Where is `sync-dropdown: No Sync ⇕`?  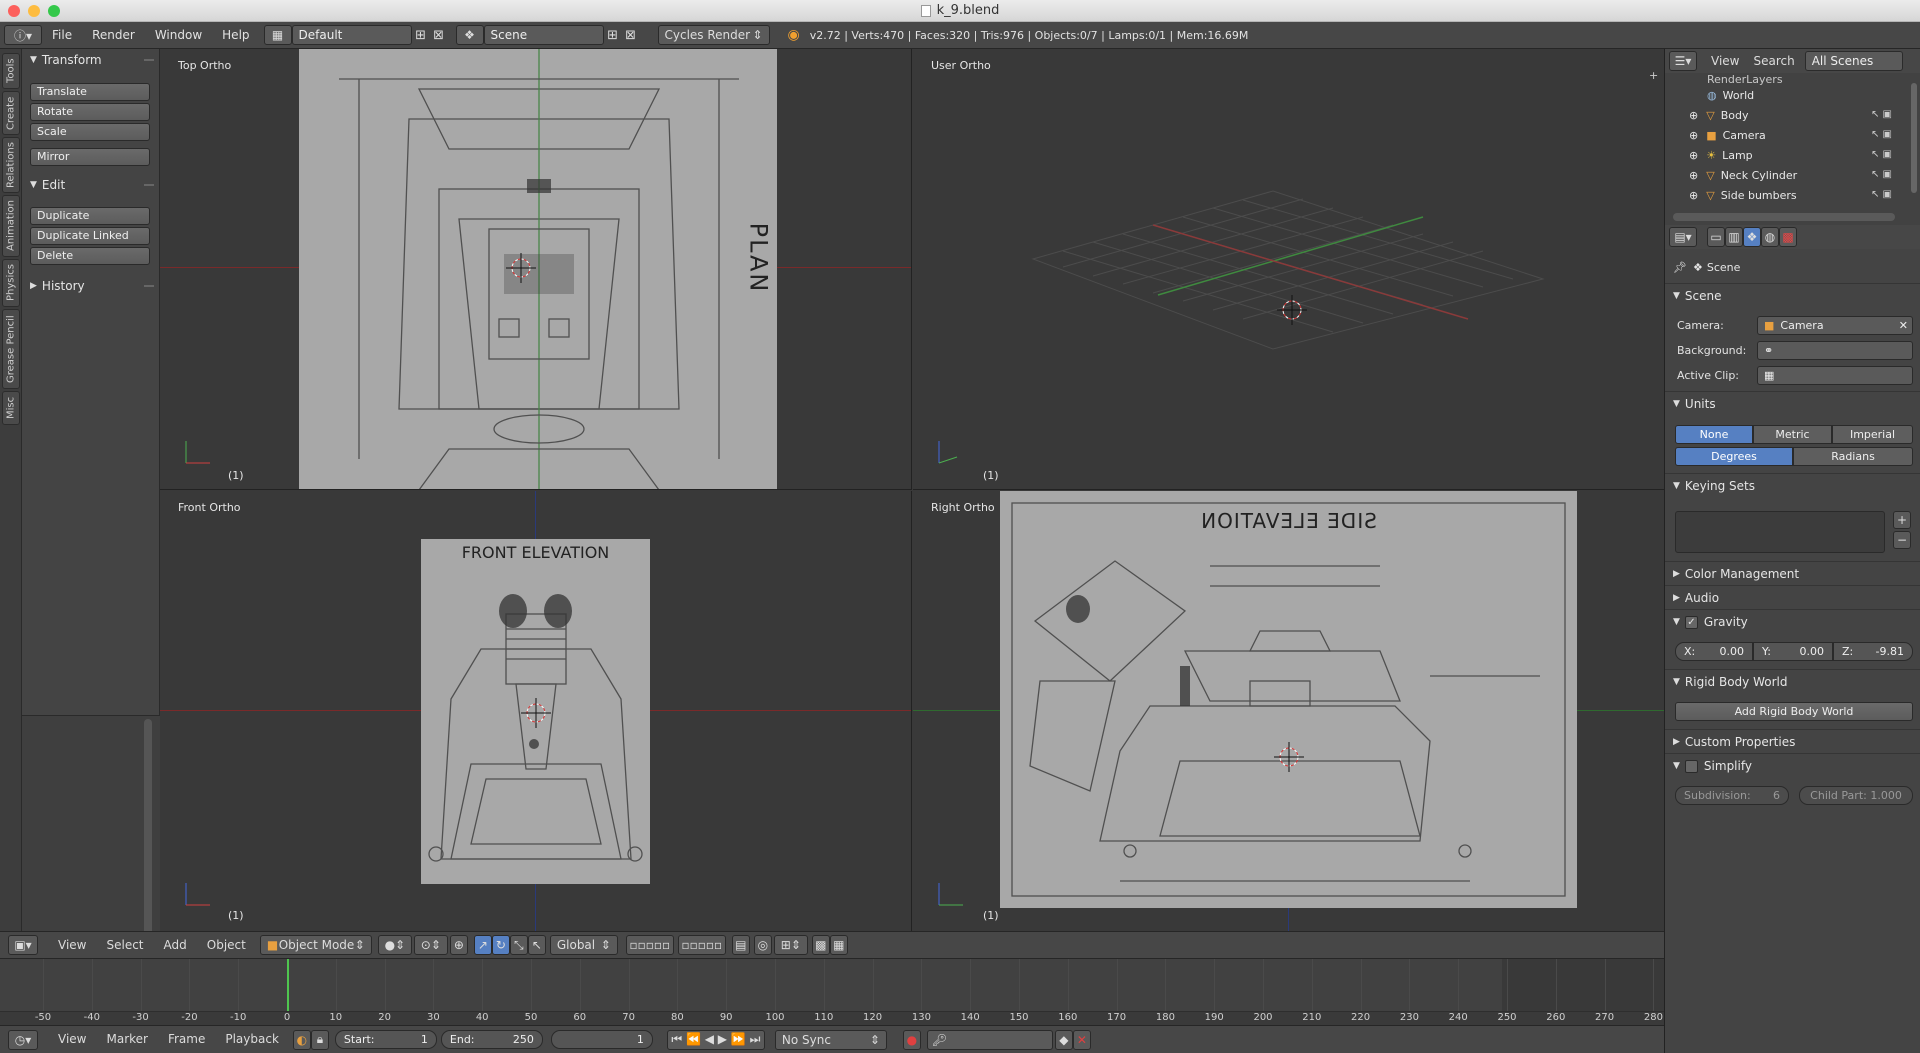
sync-dropdown: No Sync ⇕ is located at coordinates (830, 1039).